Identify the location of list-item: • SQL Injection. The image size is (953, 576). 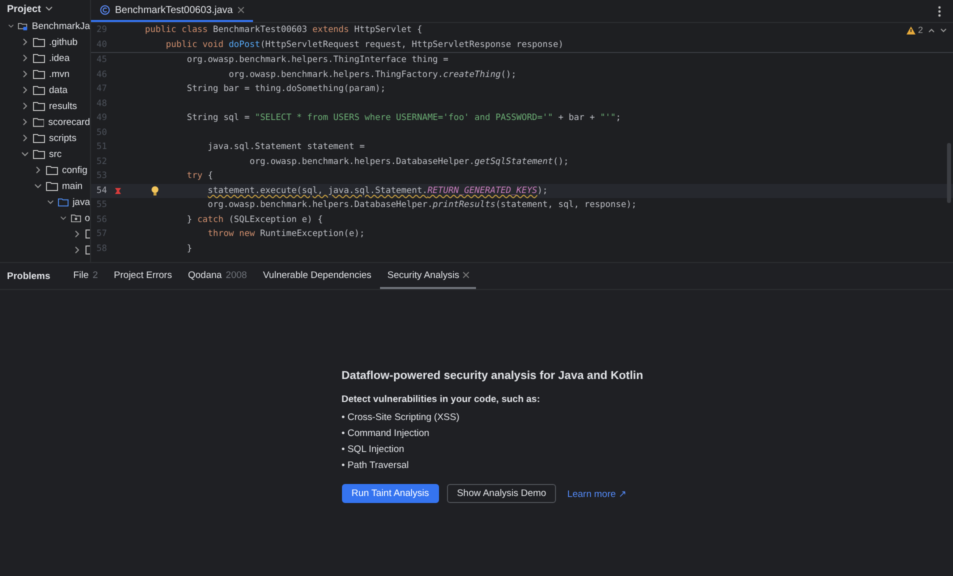
(374, 450).